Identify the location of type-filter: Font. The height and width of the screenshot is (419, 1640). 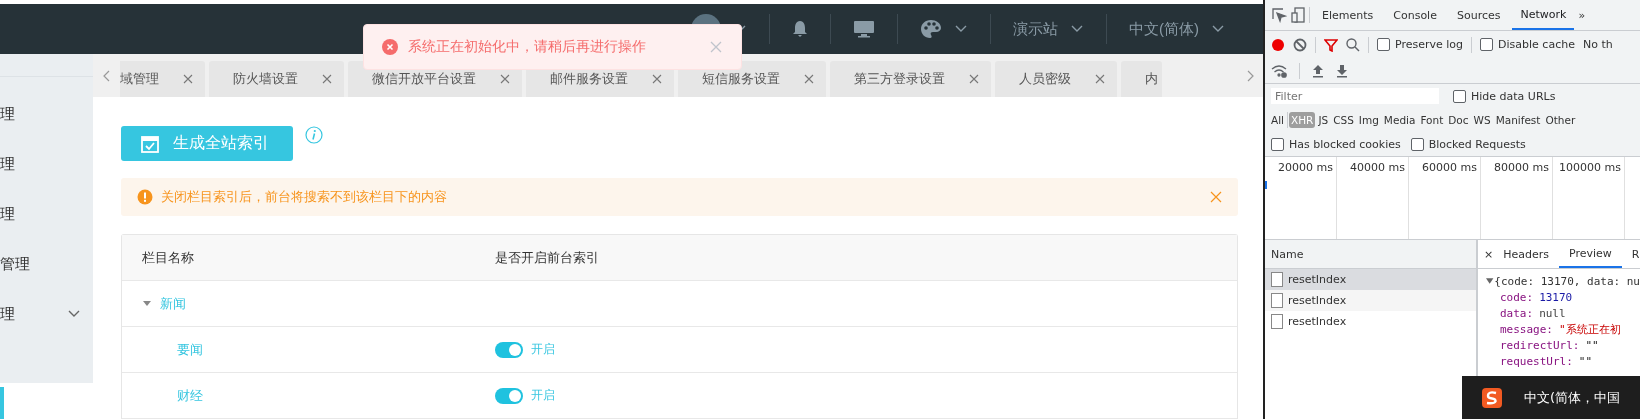
(1432, 120).